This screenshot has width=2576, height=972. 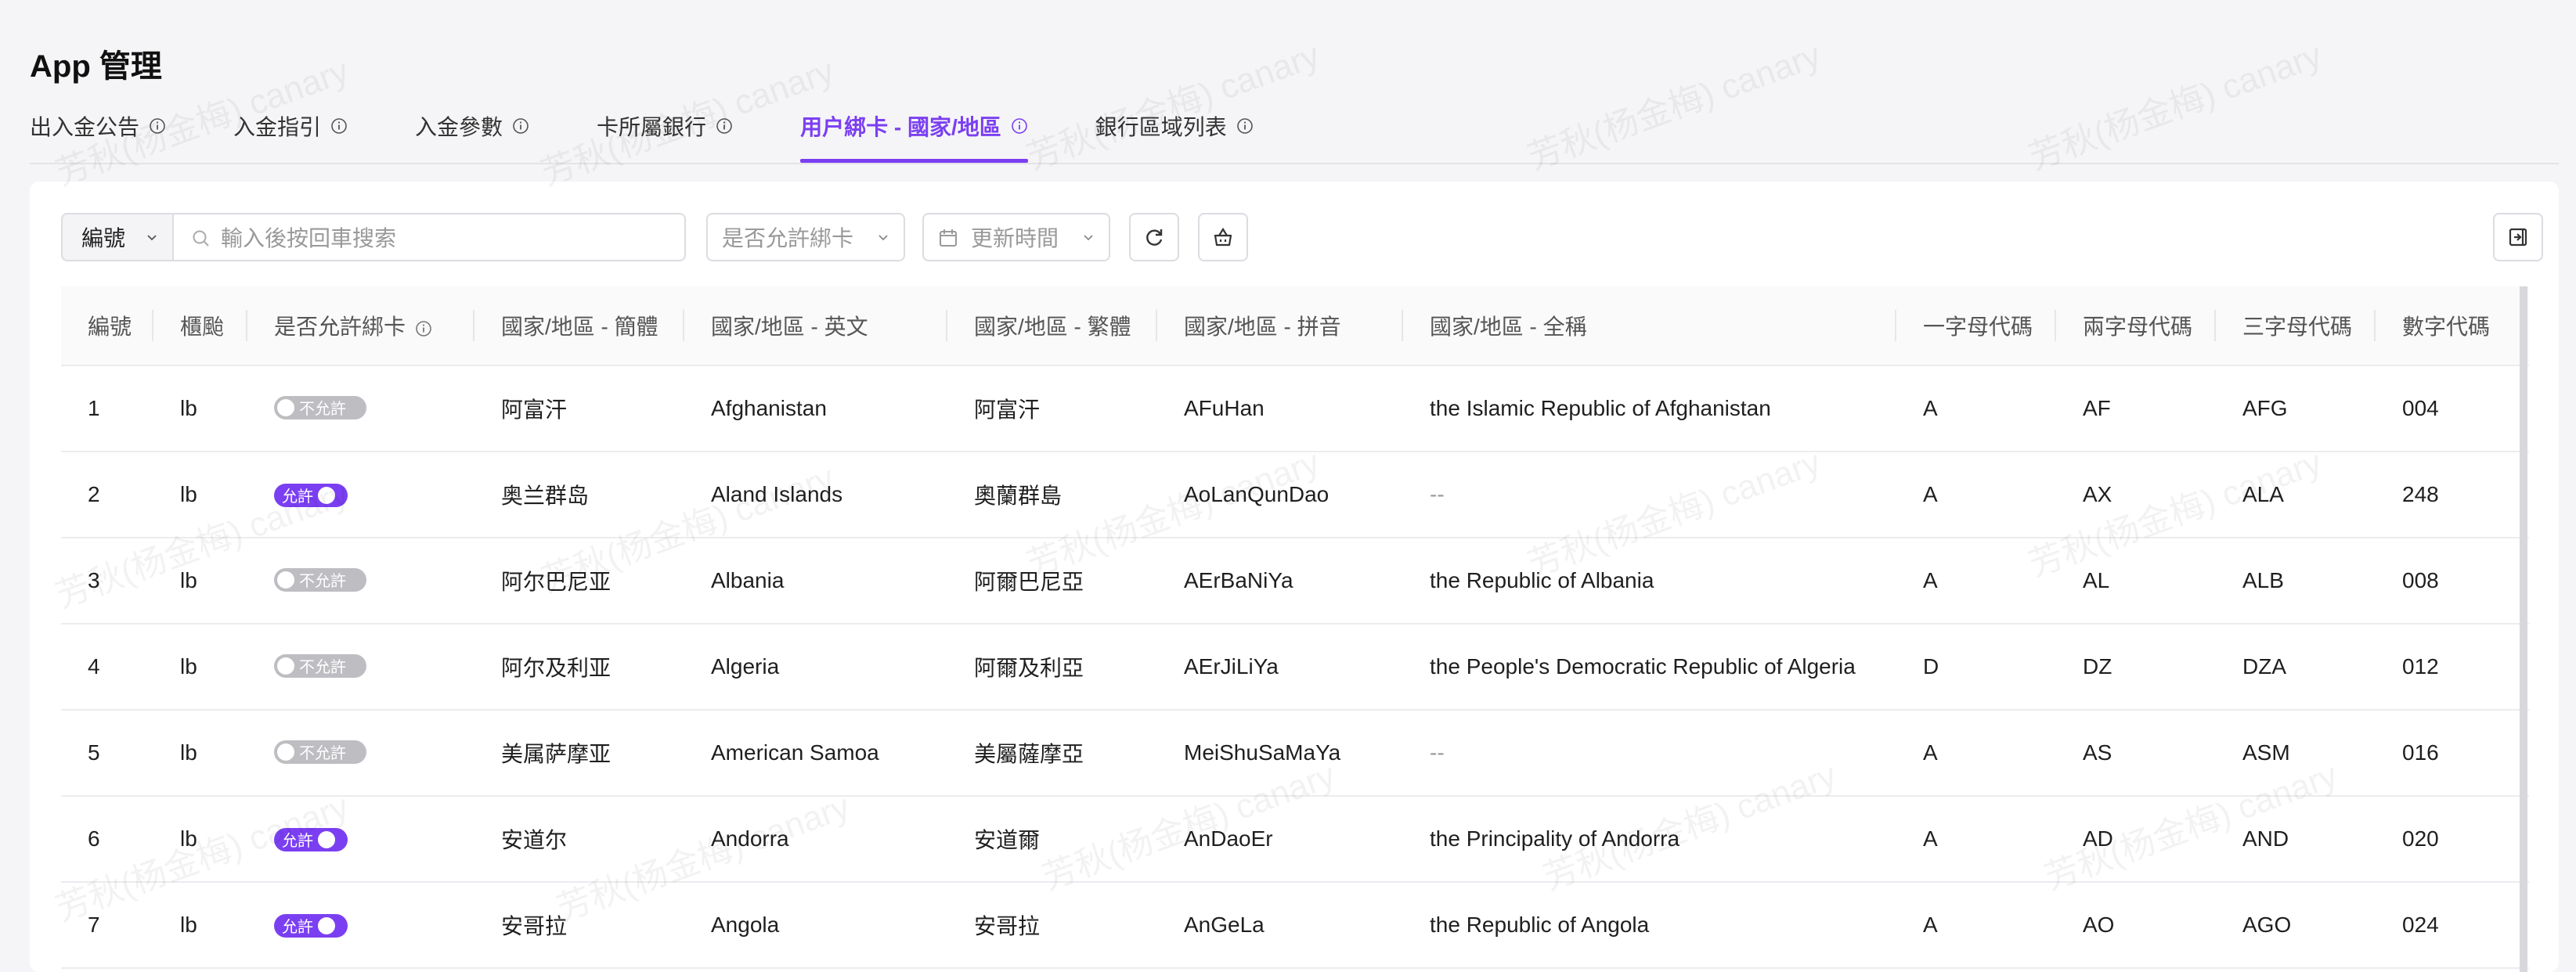 What do you see at coordinates (309, 238) in the screenshot?
I see `search-placeholder: 輸入後按回車搜索` at bounding box center [309, 238].